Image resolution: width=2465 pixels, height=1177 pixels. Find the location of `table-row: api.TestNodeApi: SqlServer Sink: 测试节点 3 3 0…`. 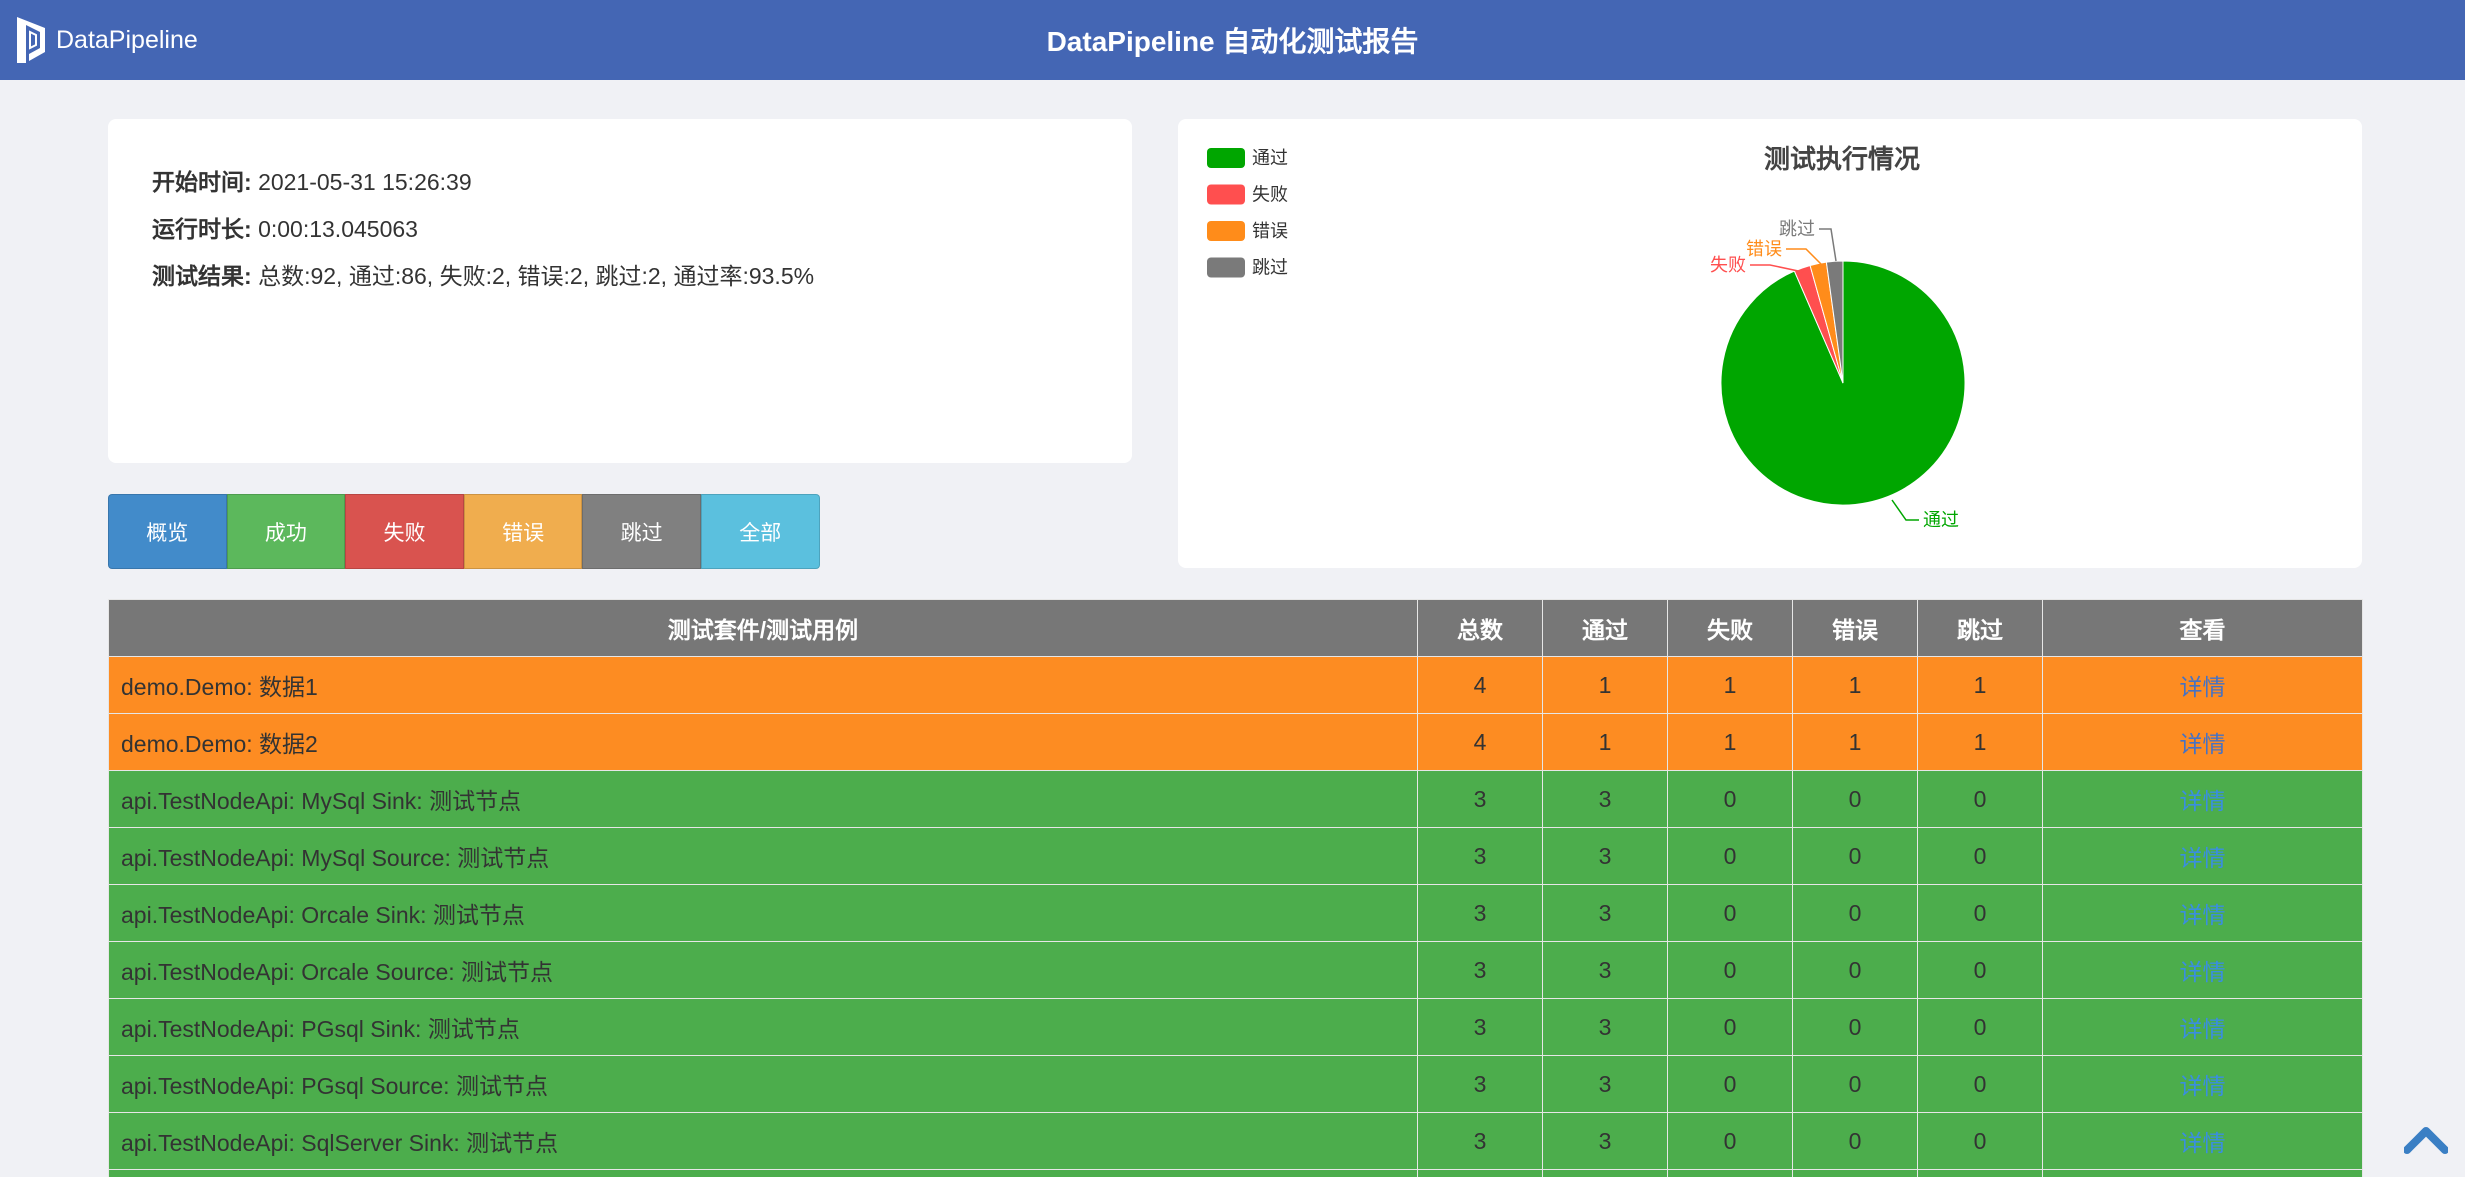

table-row: api.TestNodeApi: SqlServer Sink: 测试节点 3 3 0… is located at coordinates (1235, 1141).